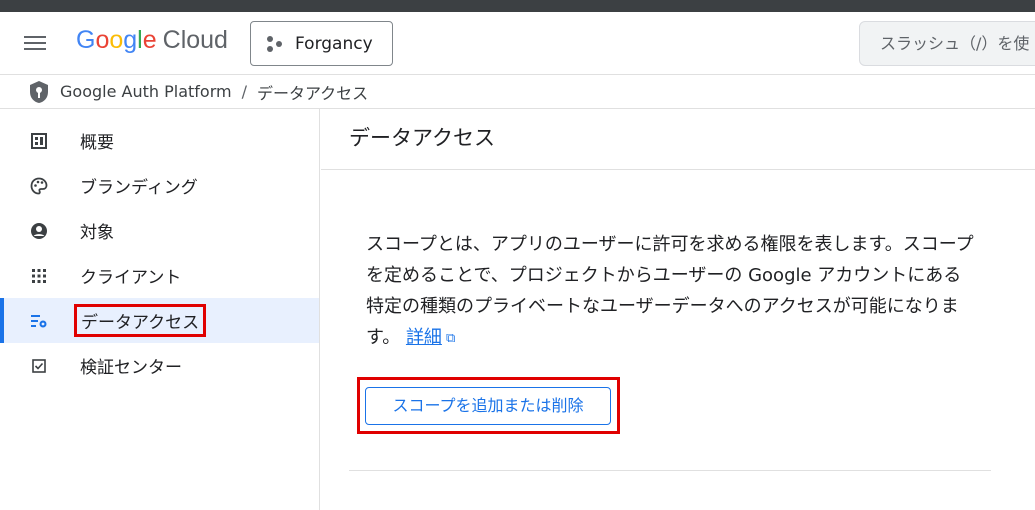 The image size is (1035, 510). Describe the element at coordinates (131, 368) in the screenshot. I see `sidebar-item-label: 検証センター` at that location.